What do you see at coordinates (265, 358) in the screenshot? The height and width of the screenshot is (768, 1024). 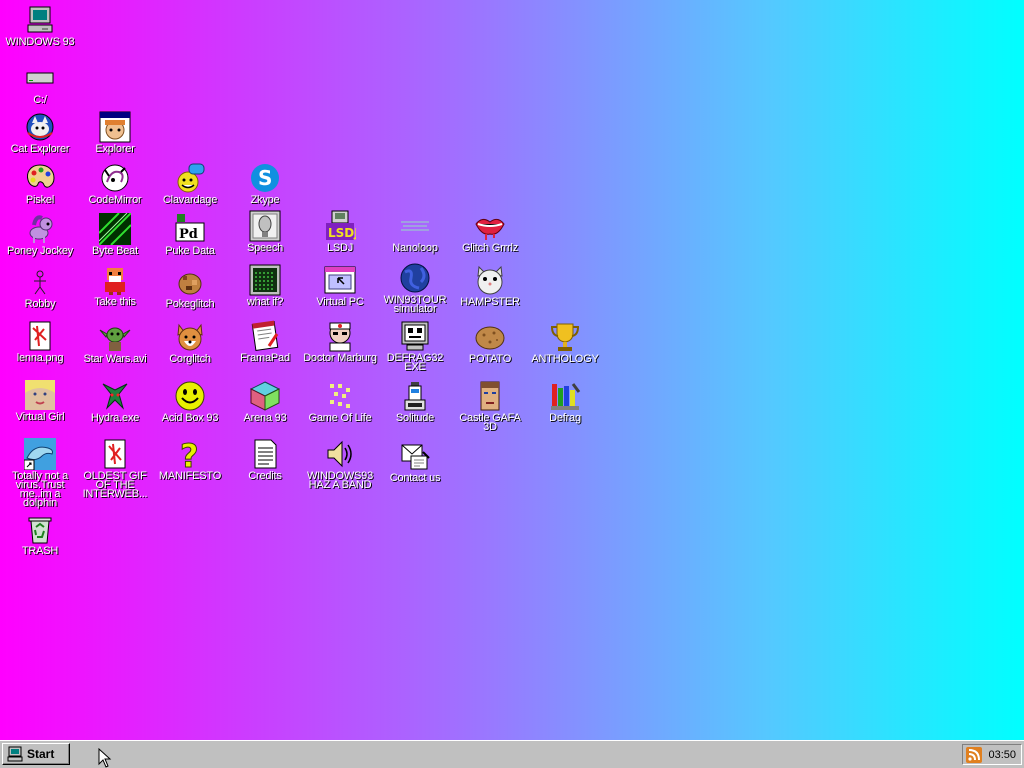 I see `icon-label: FramaPad` at bounding box center [265, 358].